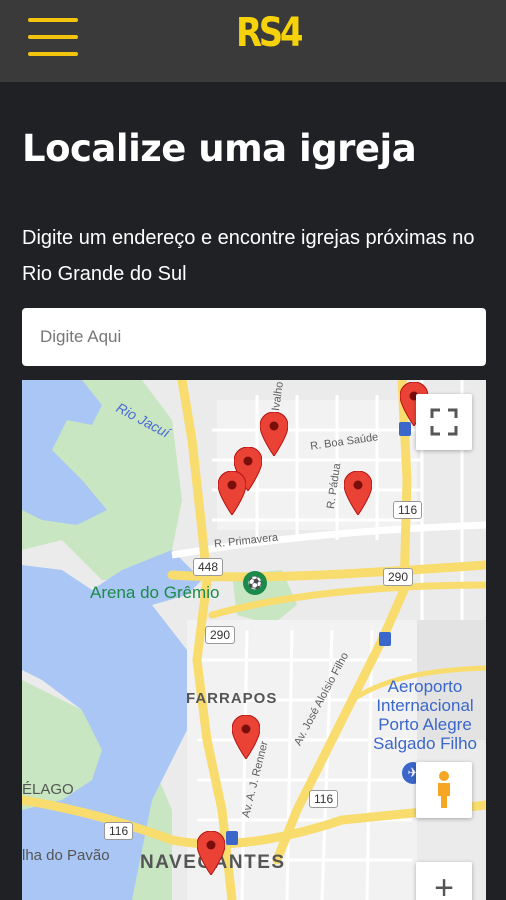 The width and height of the screenshot is (506, 900). Describe the element at coordinates (208, 567) in the screenshot. I see `highway-shield-448: 448` at that location.